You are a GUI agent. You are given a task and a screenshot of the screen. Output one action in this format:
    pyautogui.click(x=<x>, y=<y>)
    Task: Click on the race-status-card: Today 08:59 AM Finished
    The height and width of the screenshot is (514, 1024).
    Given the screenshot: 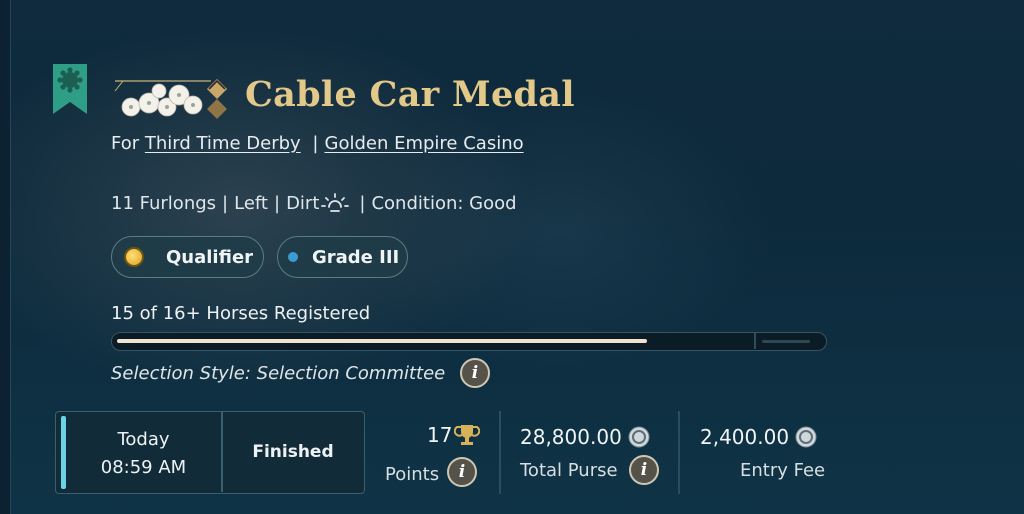 What is the action you would take?
    pyautogui.click(x=210, y=452)
    